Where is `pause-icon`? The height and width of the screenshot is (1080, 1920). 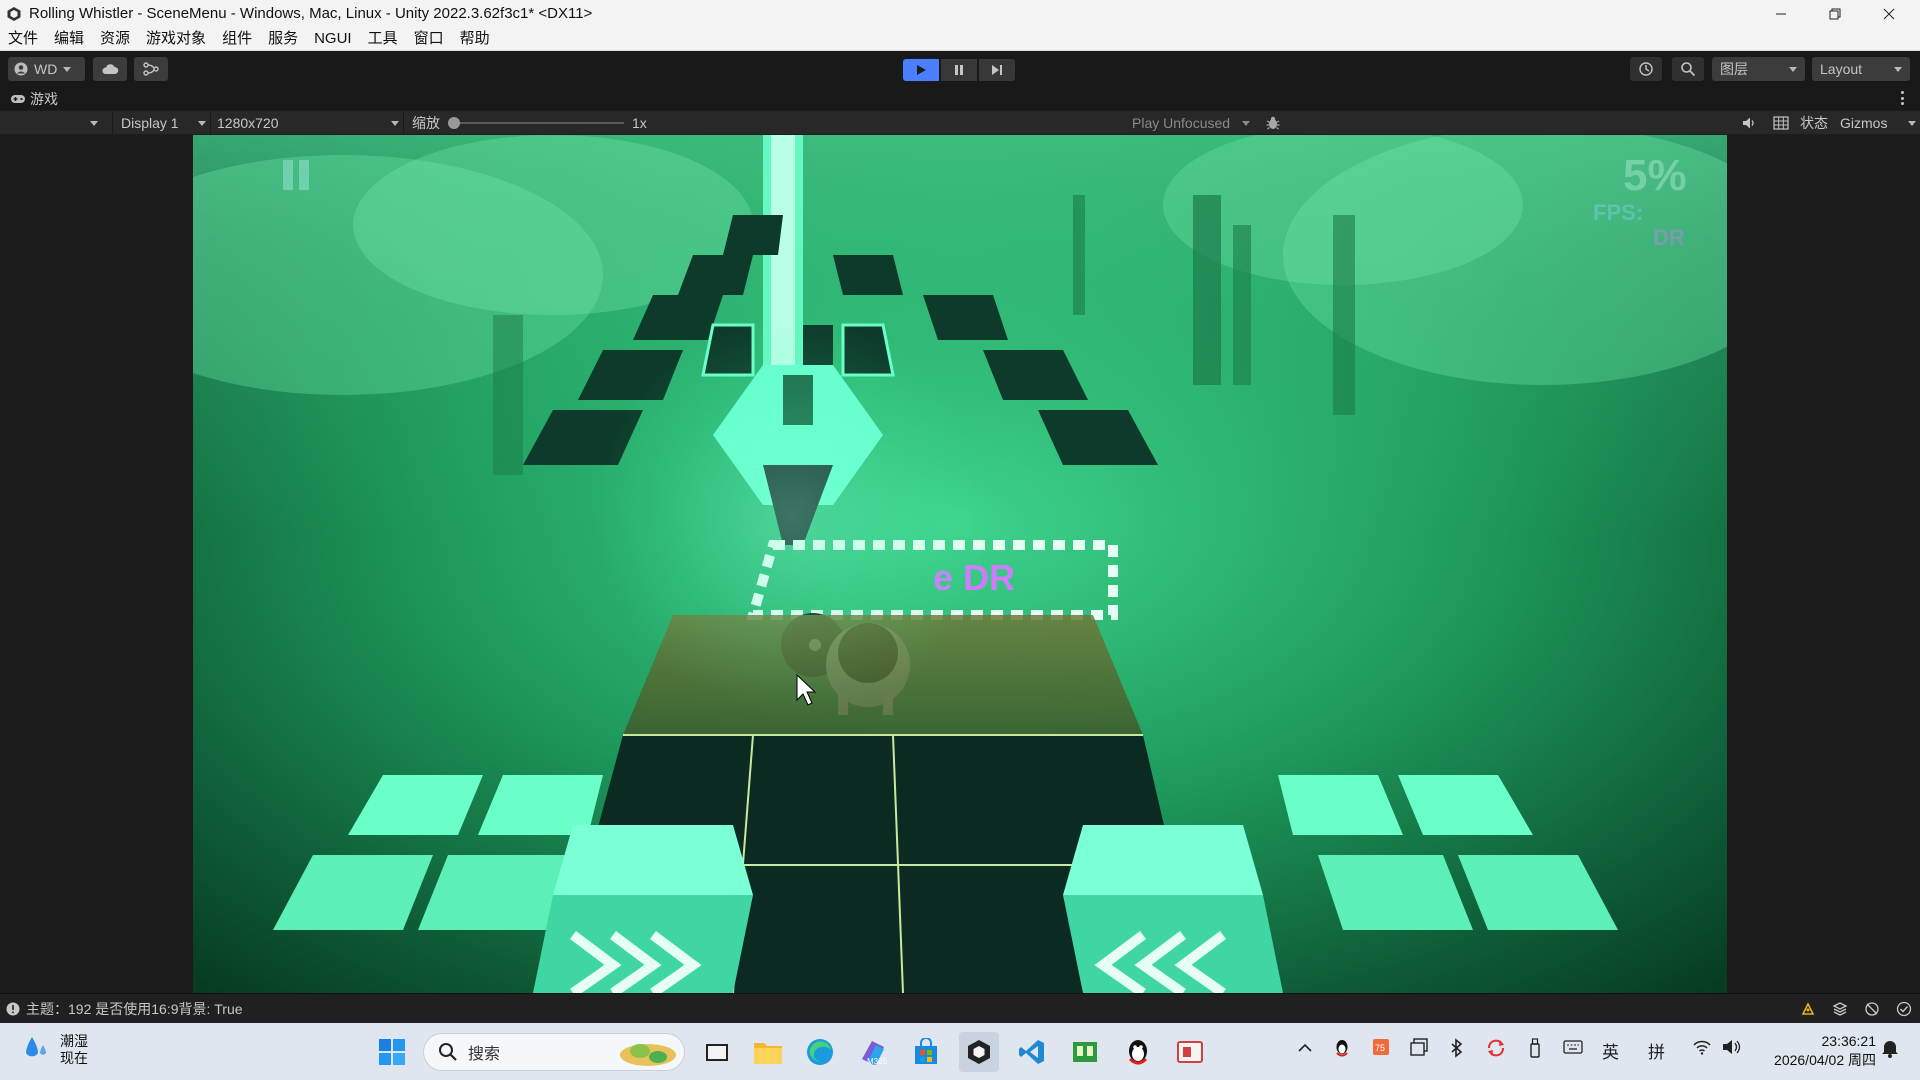 pause-icon is located at coordinates (959, 70).